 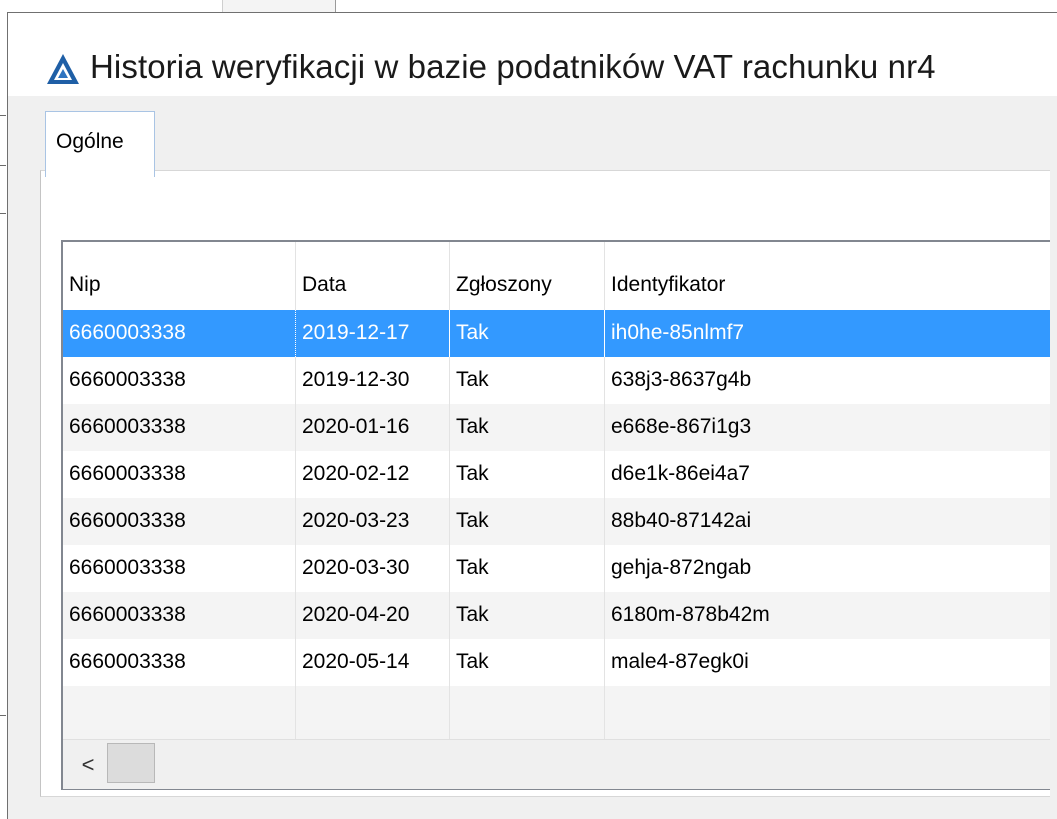 I want to click on cell-identyfikator: gehja-872ngab, so click(x=681, y=567).